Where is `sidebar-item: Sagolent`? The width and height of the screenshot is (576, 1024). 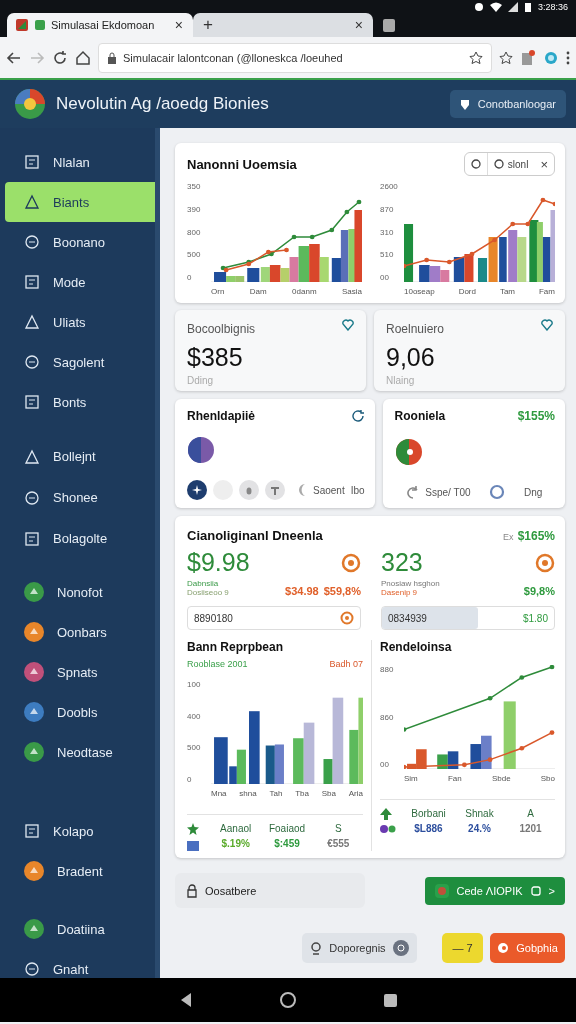
sidebar-item: Sagolent is located at coordinates (80, 362).